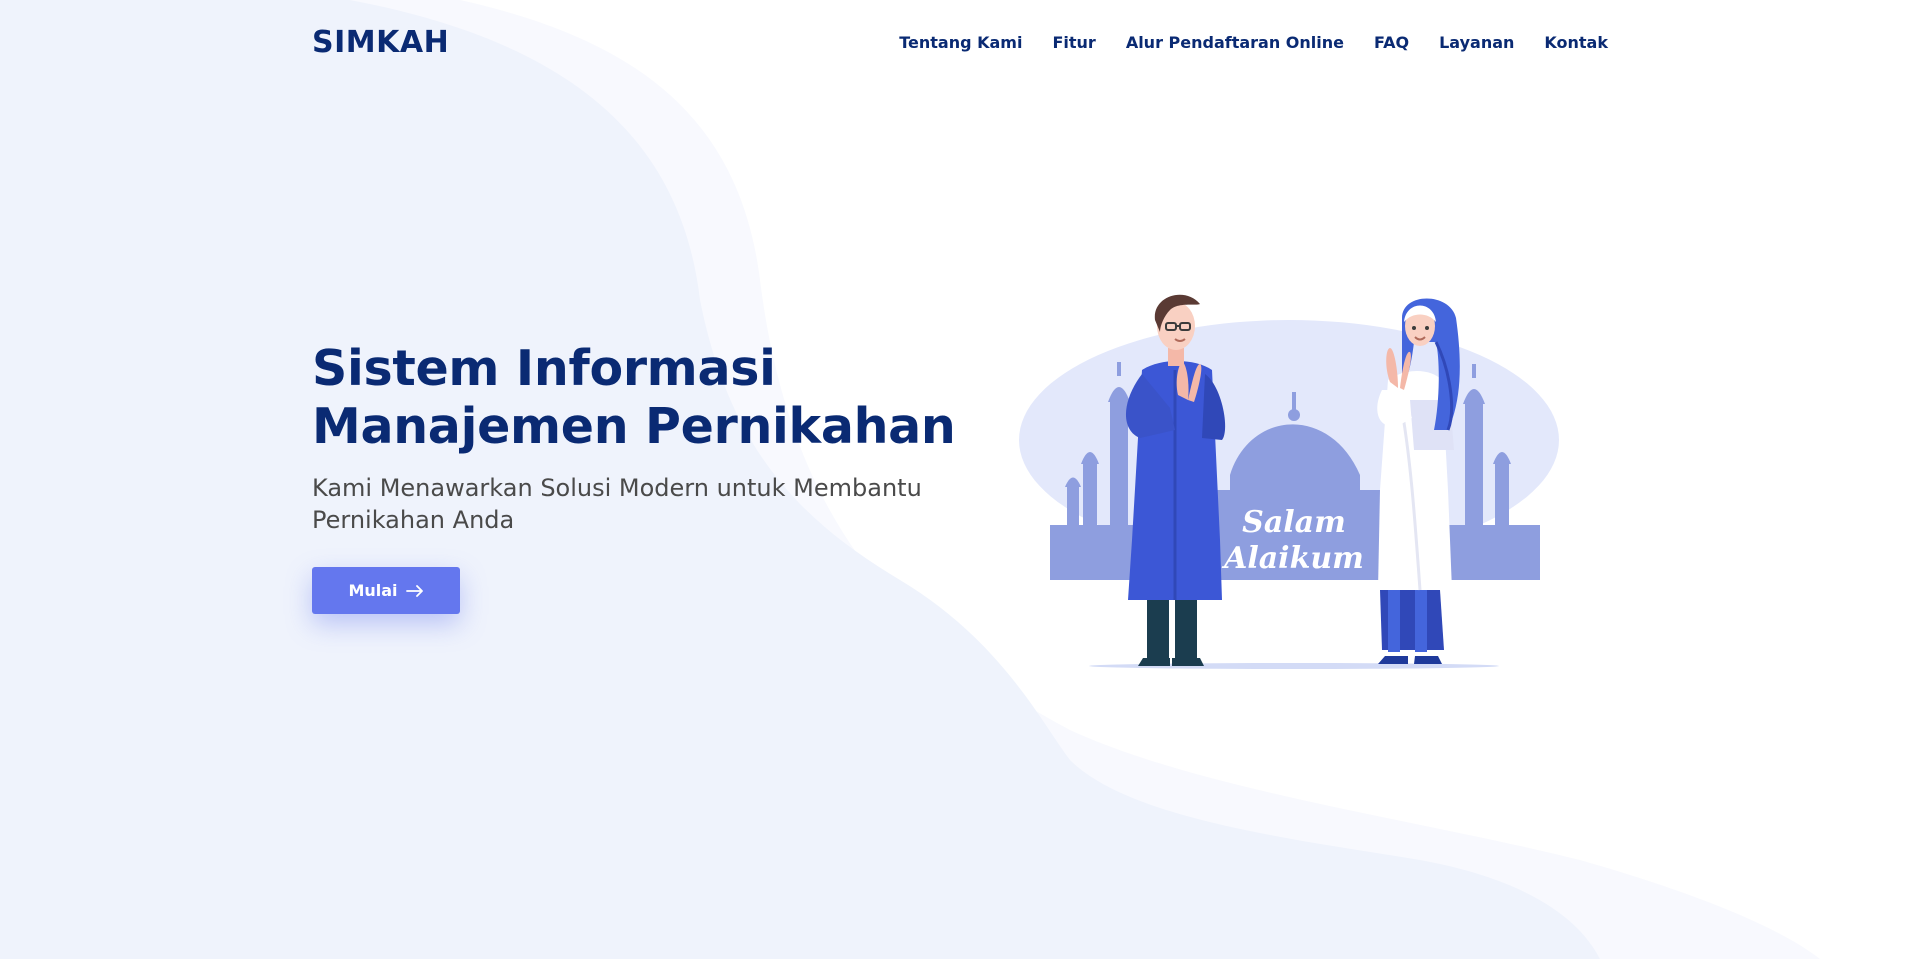 This screenshot has height=959, width=1920. I want to click on nav-link-layanan: Layanan, so click(1476, 42).